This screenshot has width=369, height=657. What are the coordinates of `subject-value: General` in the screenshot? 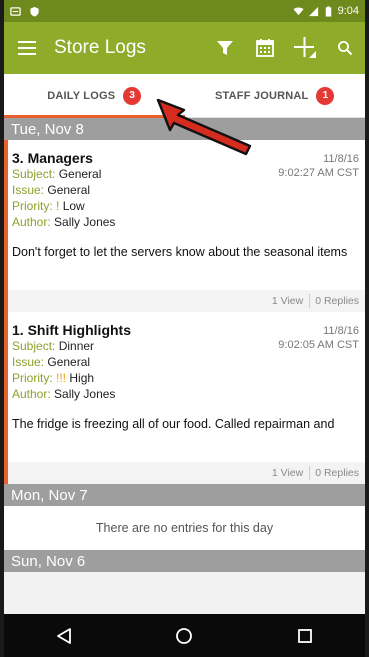 It's located at (80, 174).